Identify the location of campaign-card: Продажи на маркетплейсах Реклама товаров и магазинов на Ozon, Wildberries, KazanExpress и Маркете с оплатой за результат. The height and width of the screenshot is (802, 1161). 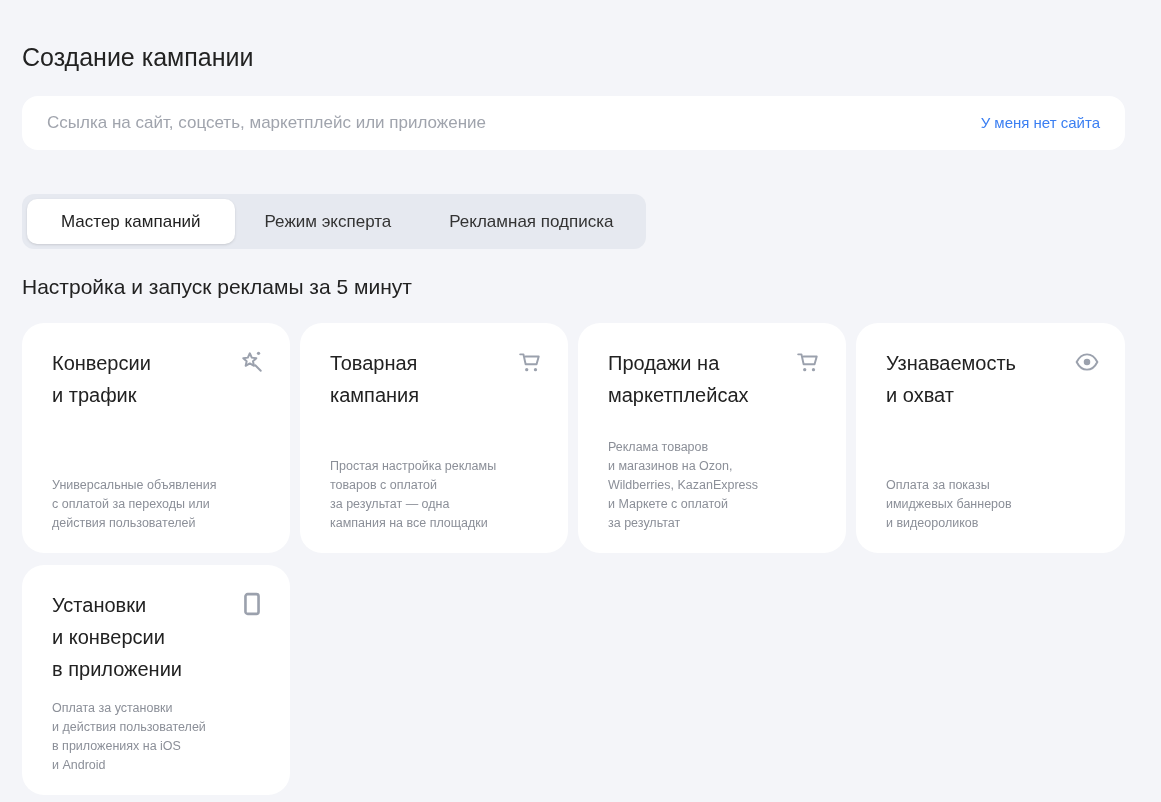
(712, 438).